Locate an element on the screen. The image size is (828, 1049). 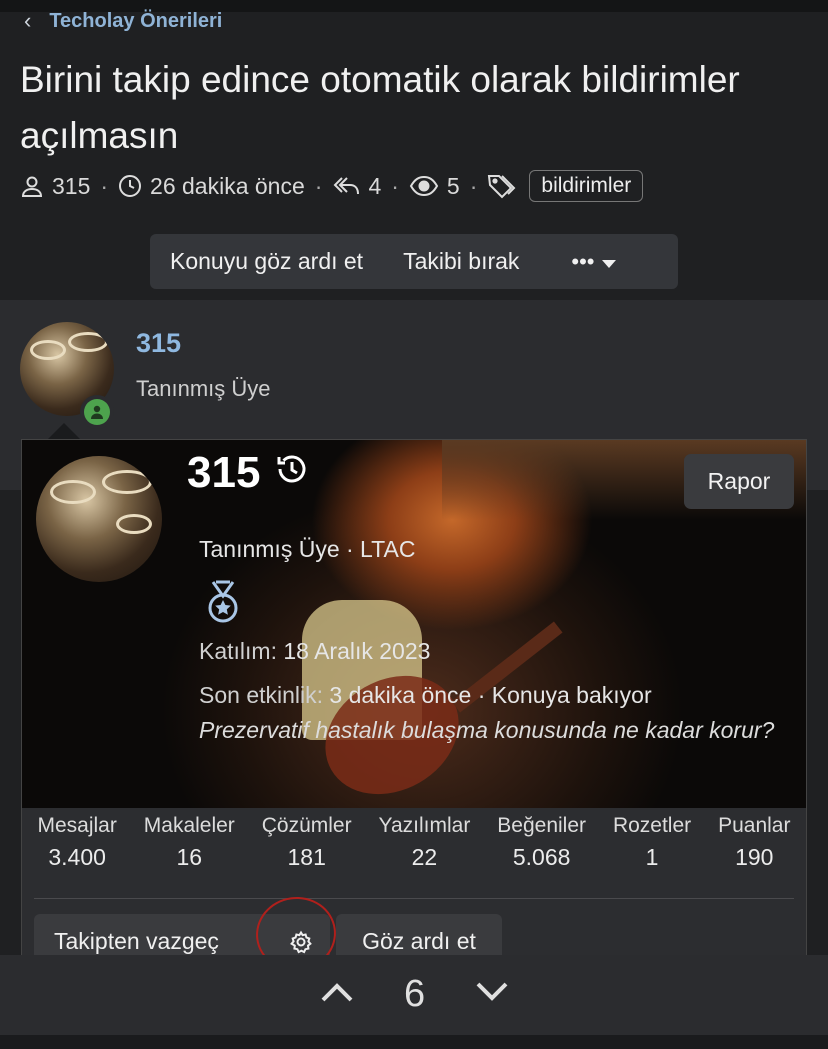
clock-icon is located at coordinates (130, 186).